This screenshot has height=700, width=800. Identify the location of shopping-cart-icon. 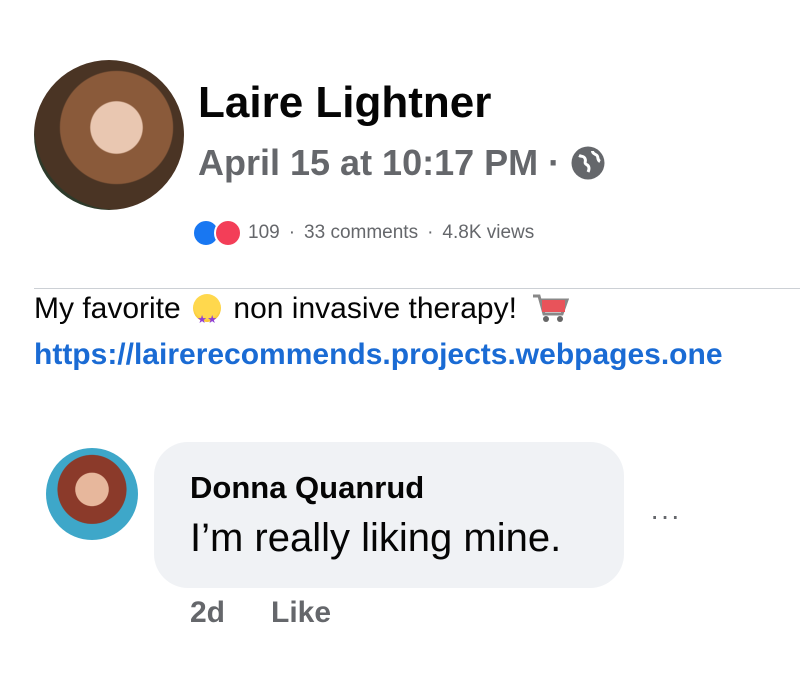
(551, 308).